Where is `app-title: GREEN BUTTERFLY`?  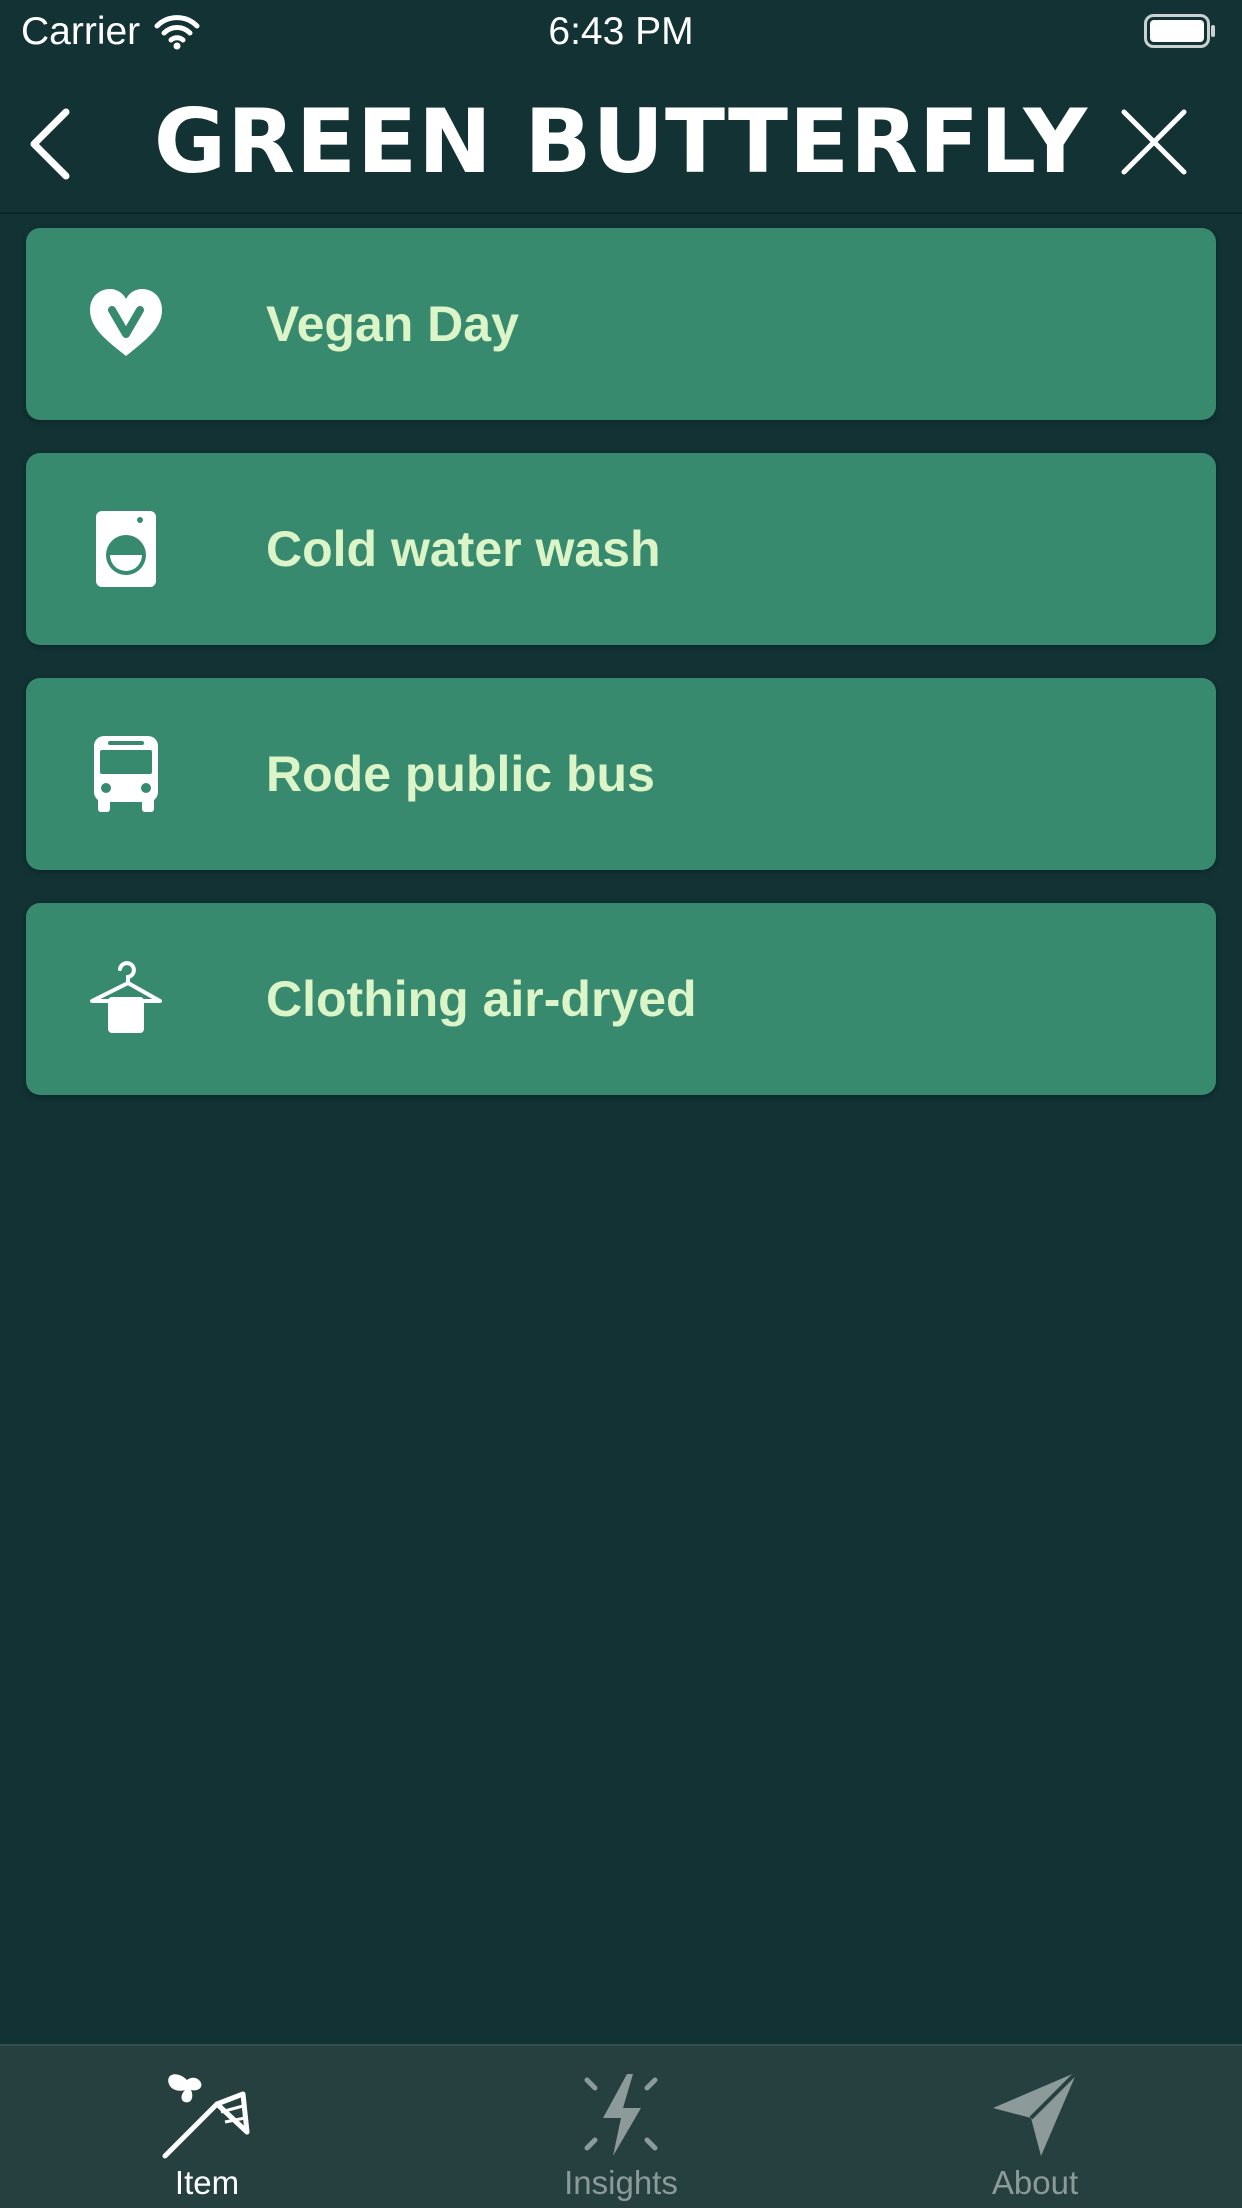 app-title: GREEN BUTTERFLY is located at coordinates (621, 141).